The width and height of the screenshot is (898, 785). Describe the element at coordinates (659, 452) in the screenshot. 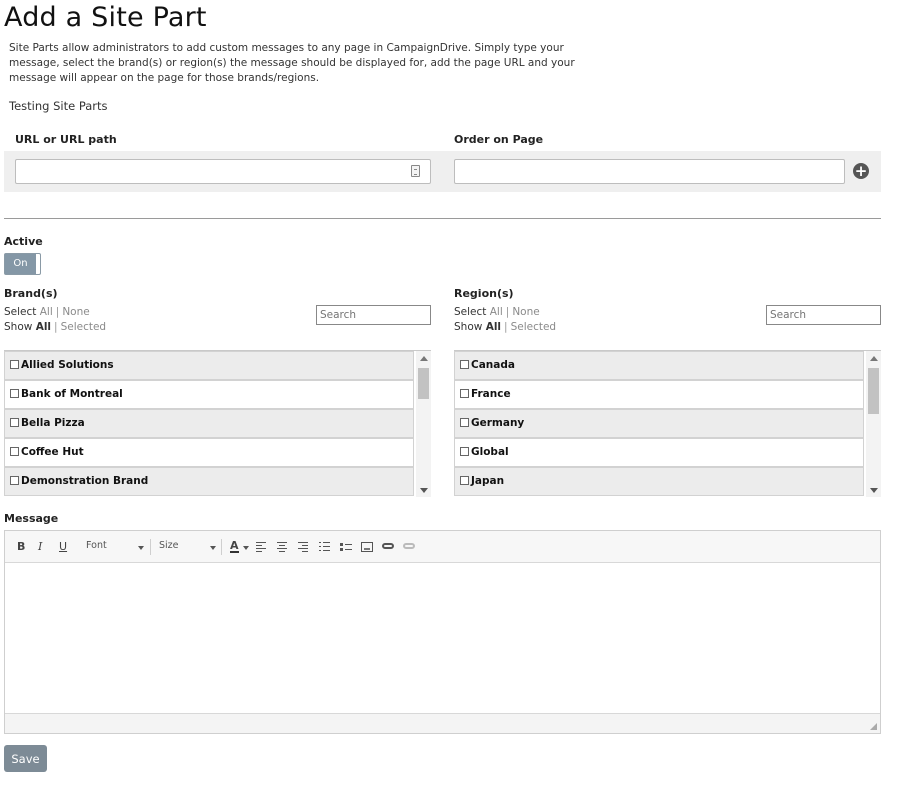

I see `list-item: Global` at that location.